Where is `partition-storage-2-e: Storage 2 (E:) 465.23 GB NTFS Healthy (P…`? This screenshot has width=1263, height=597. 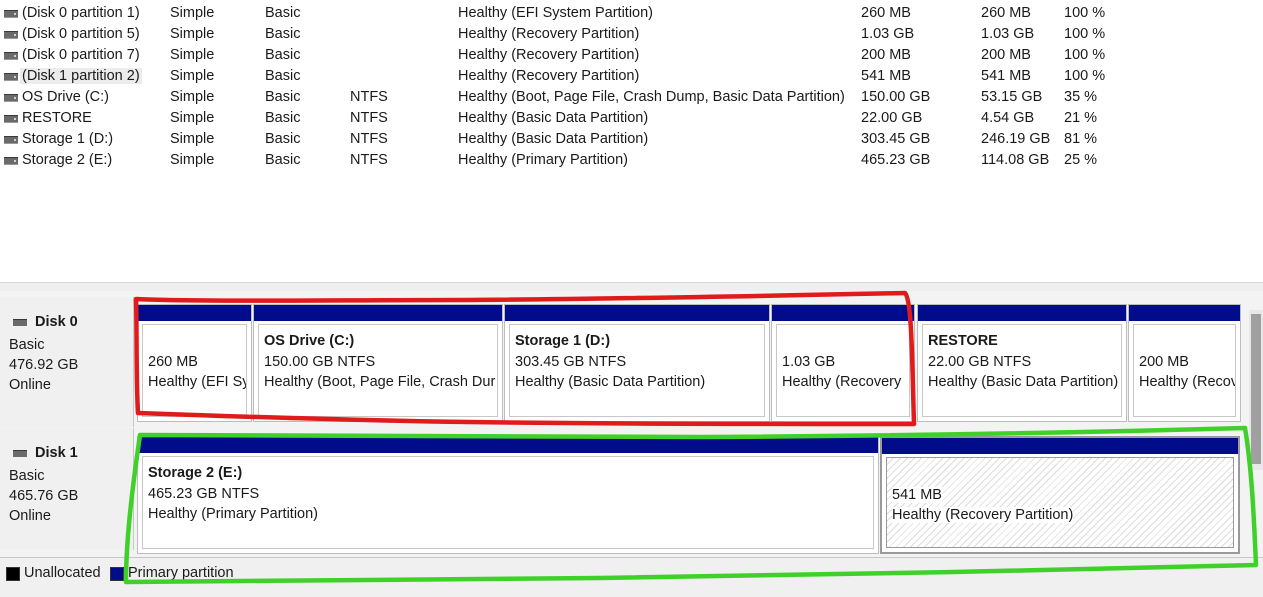
partition-storage-2-e: Storage 2 (E:) 465.23 GB NTFS Healthy (P… is located at coordinates (508, 495).